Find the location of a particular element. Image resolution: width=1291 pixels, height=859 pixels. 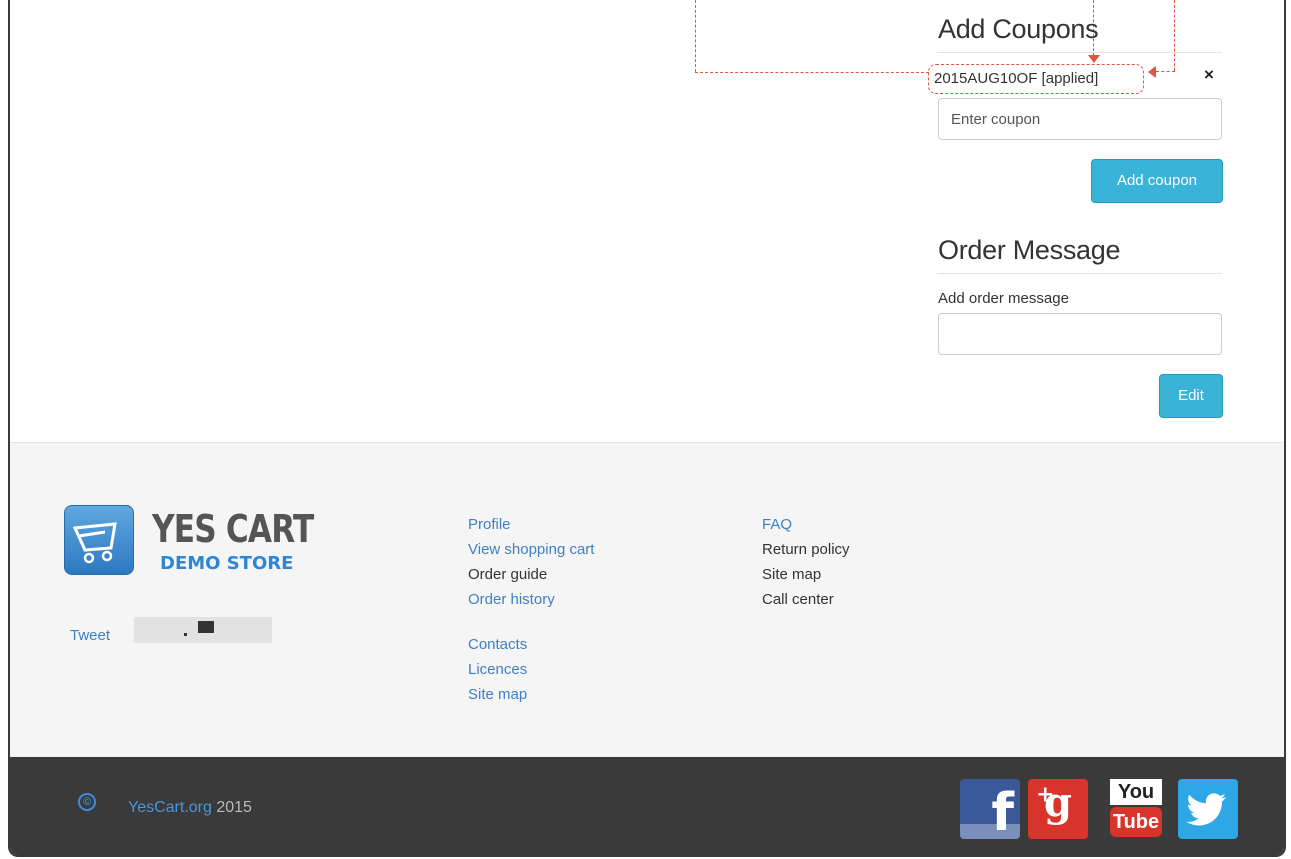

tweet-counter-image is located at coordinates (203, 630).